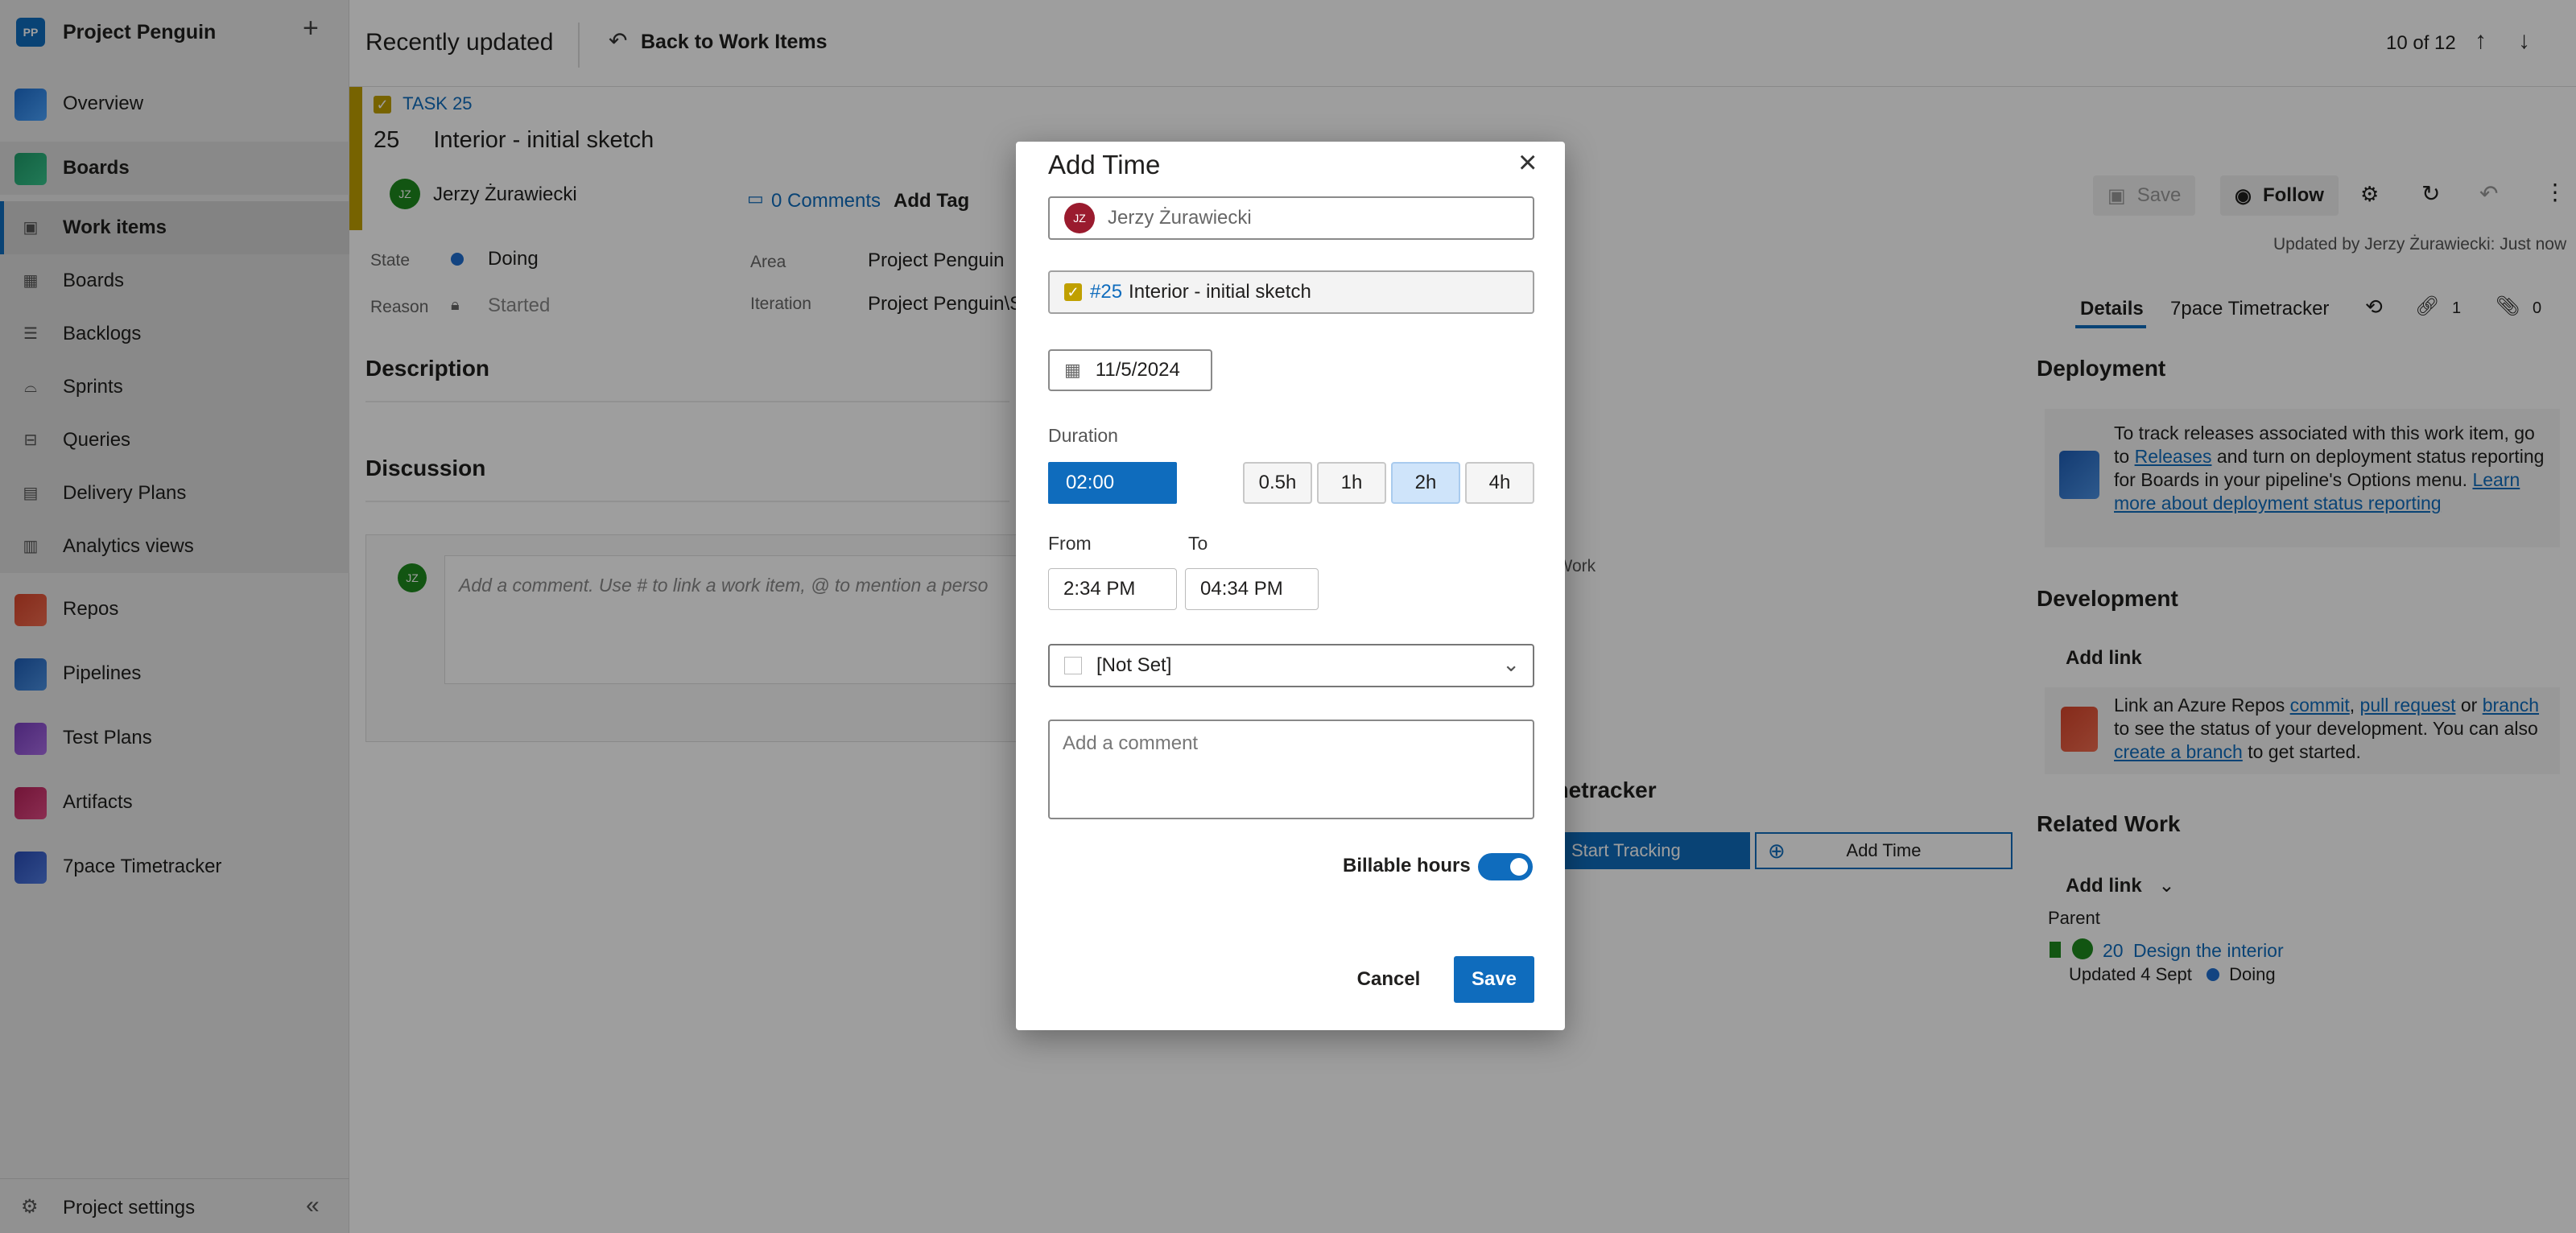  What do you see at coordinates (1351, 483) in the screenshot?
I see `quick-1h-button: 1h` at bounding box center [1351, 483].